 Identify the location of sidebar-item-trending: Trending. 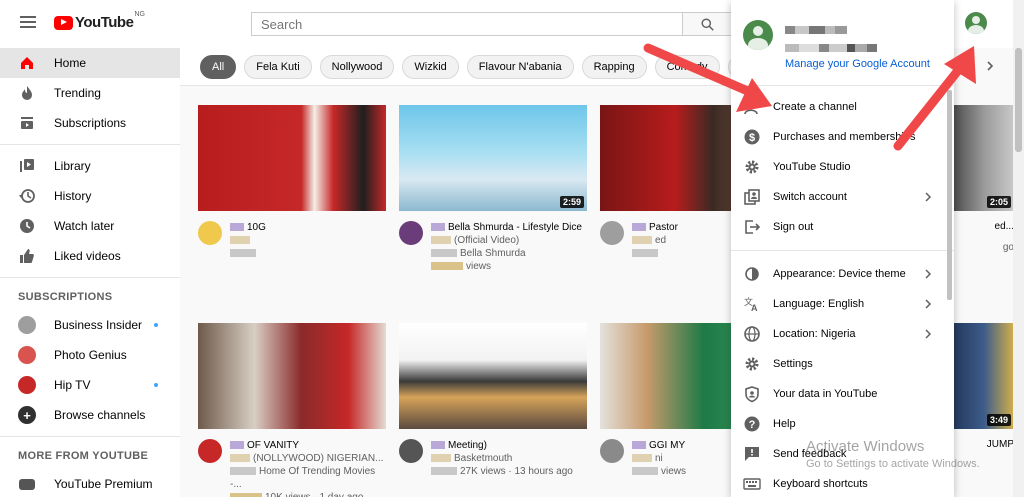
(90, 93).